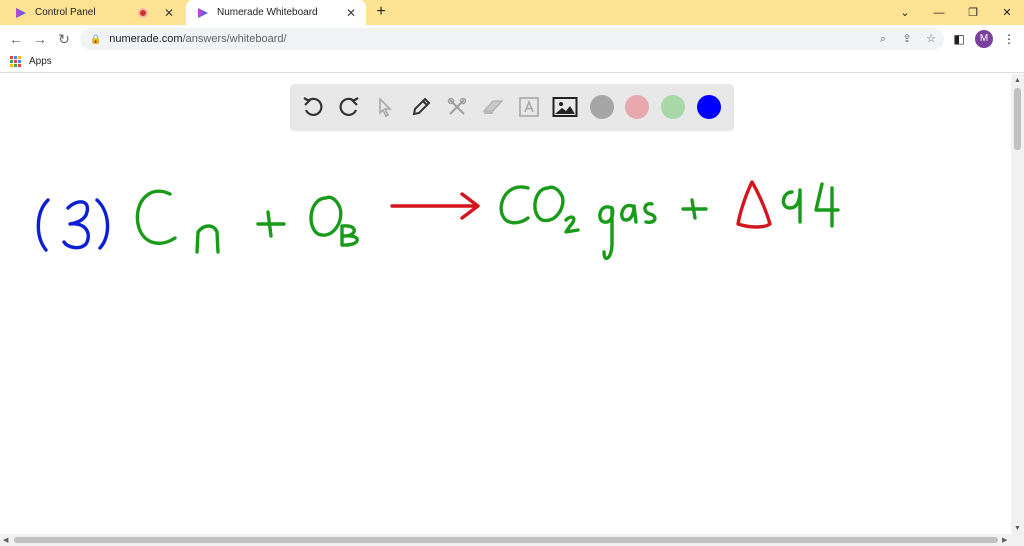  Describe the element at coordinates (905, 12) in the screenshot. I see `tab-search-icon: ⌄` at that location.